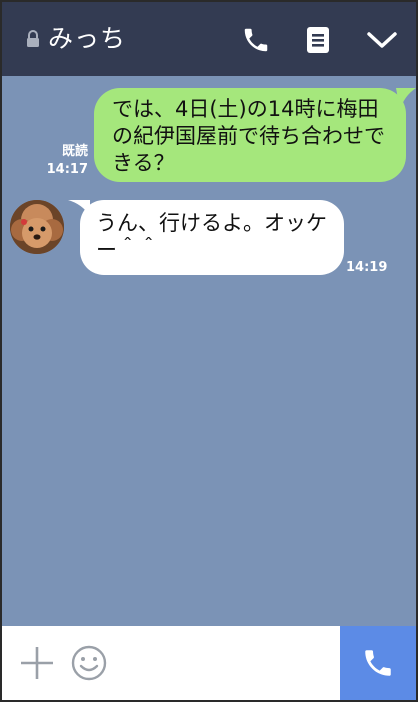  What do you see at coordinates (367, 267) in the screenshot?
I see `message-timestamp: 14:19` at bounding box center [367, 267].